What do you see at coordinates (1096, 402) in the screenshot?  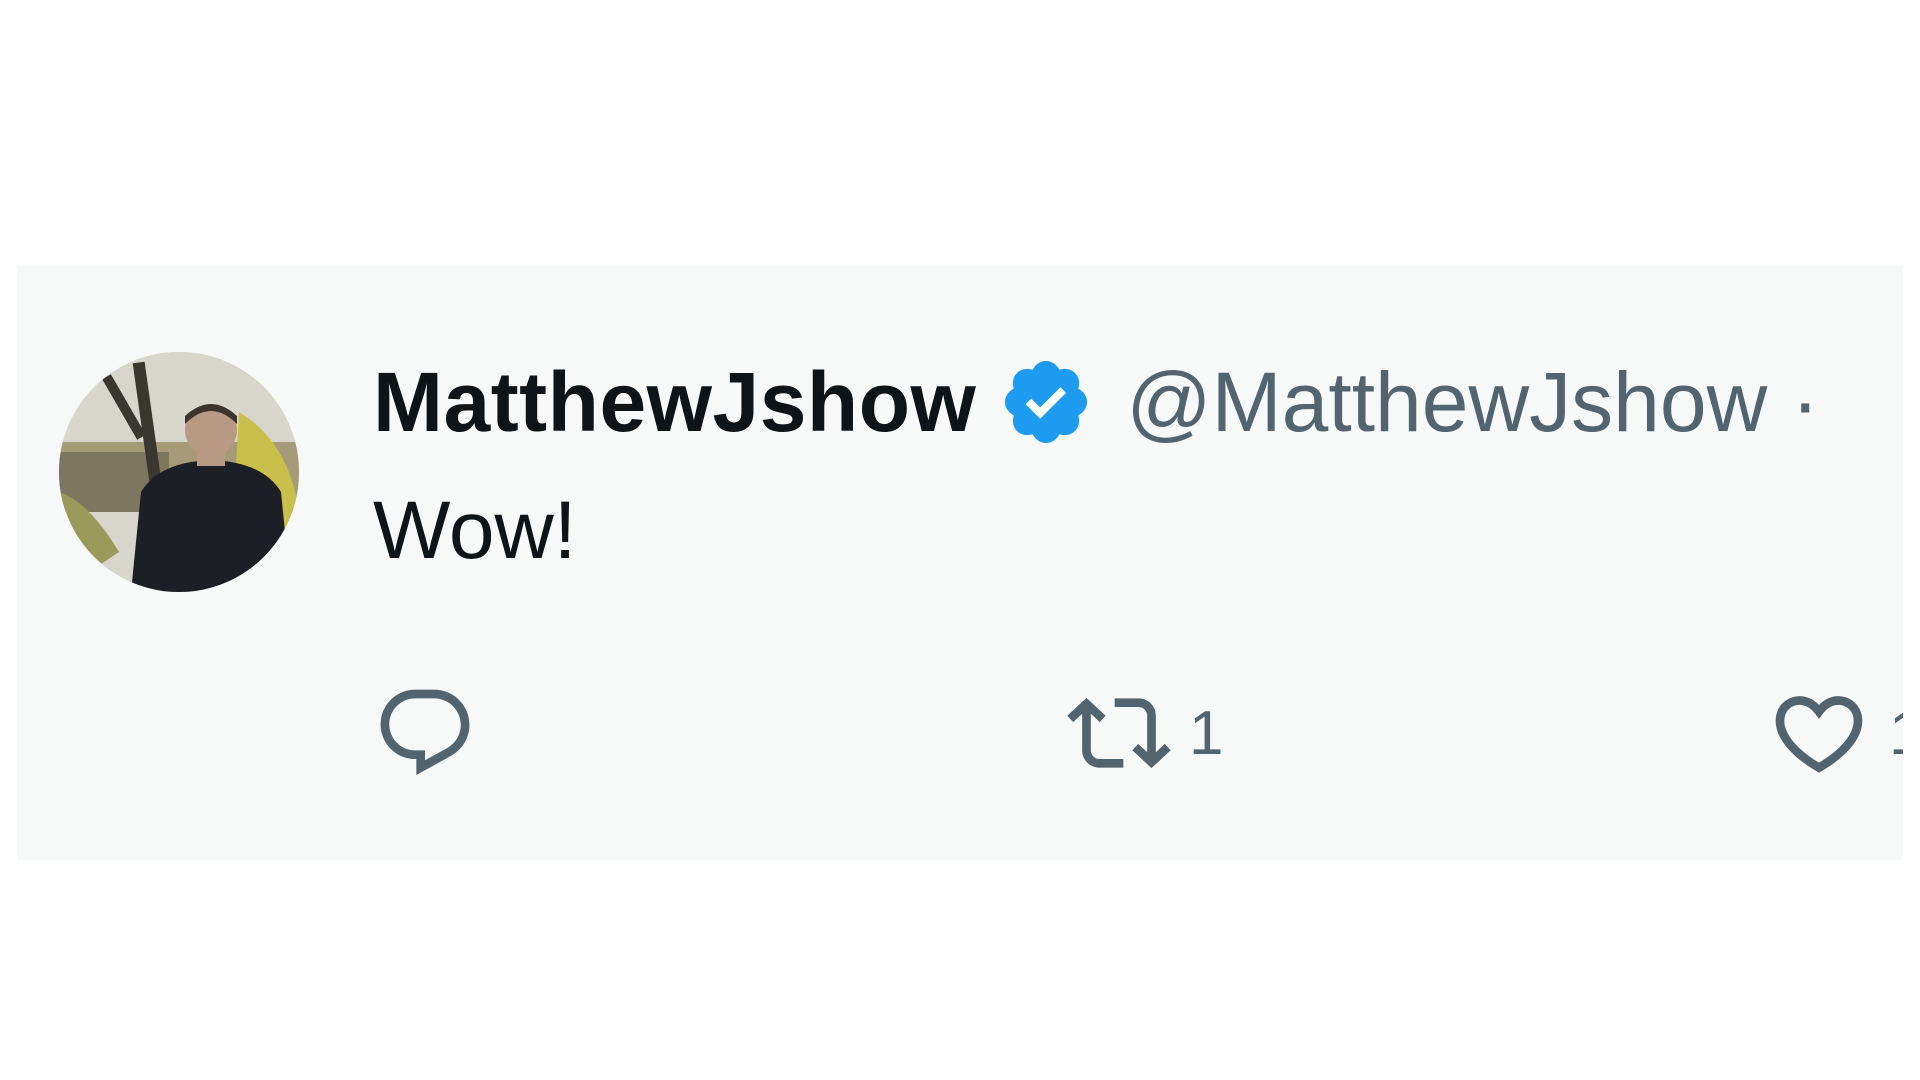 I see `tweet-header: MatthewJshow @MatthewJshow ·` at bounding box center [1096, 402].